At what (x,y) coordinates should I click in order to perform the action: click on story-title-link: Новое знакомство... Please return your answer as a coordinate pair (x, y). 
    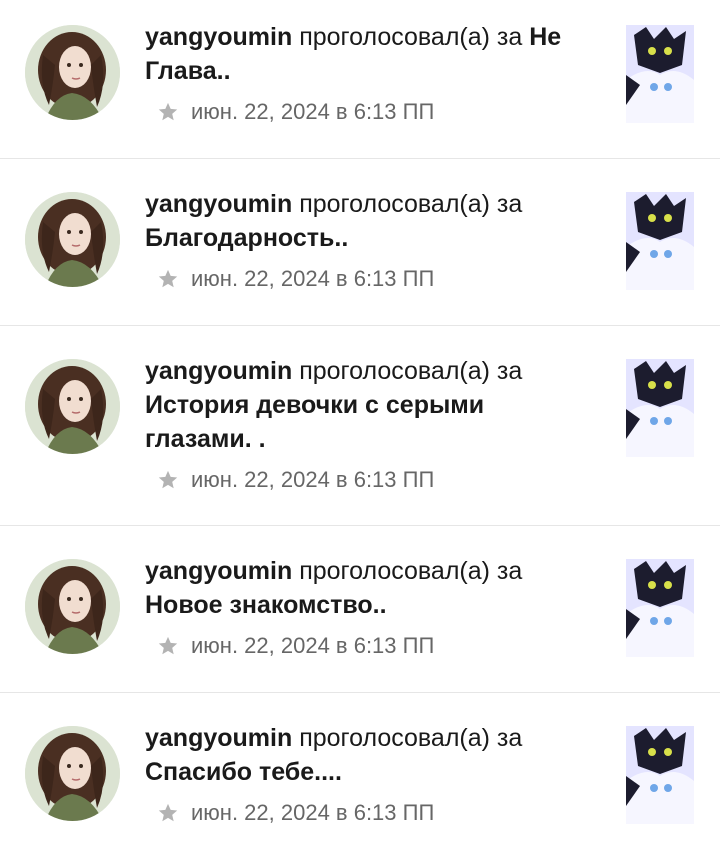
    Looking at the image, I should click on (266, 605).